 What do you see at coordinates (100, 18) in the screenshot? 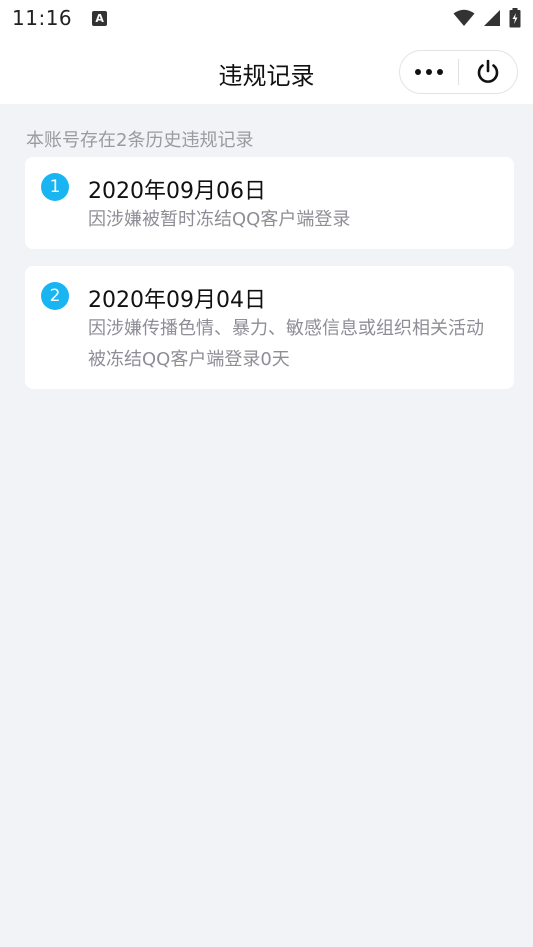
I see `a-icon: A` at bounding box center [100, 18].